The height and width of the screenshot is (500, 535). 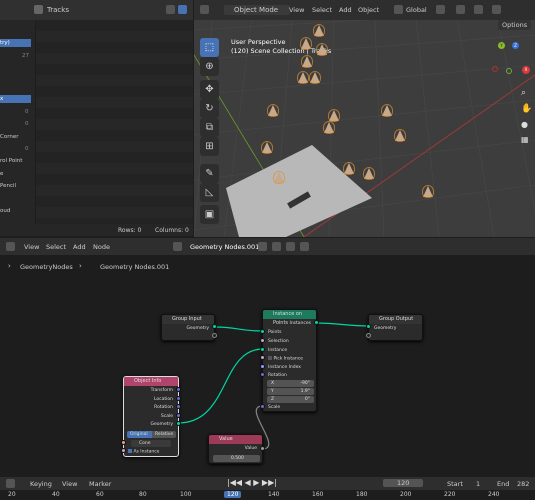 I want to click on tool-scale: ⧉, so click(x=209, y=127).